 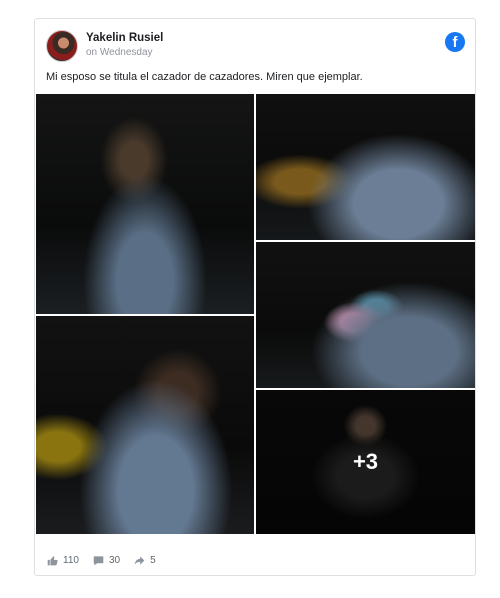 I want to click on post-actions: 110 30 5, so click(x=108, y=560).